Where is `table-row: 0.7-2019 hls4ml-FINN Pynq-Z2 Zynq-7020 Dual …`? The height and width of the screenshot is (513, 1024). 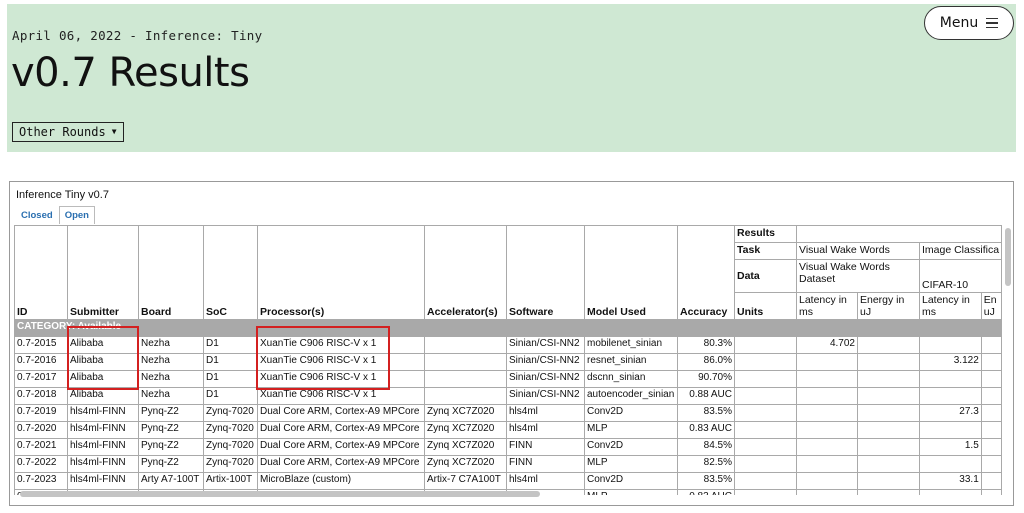 table-row: 0.7-2019 hls4ml-FINN Pynq-Z2 Zynq-7020 Dual … is located at coordinates (508, 413).